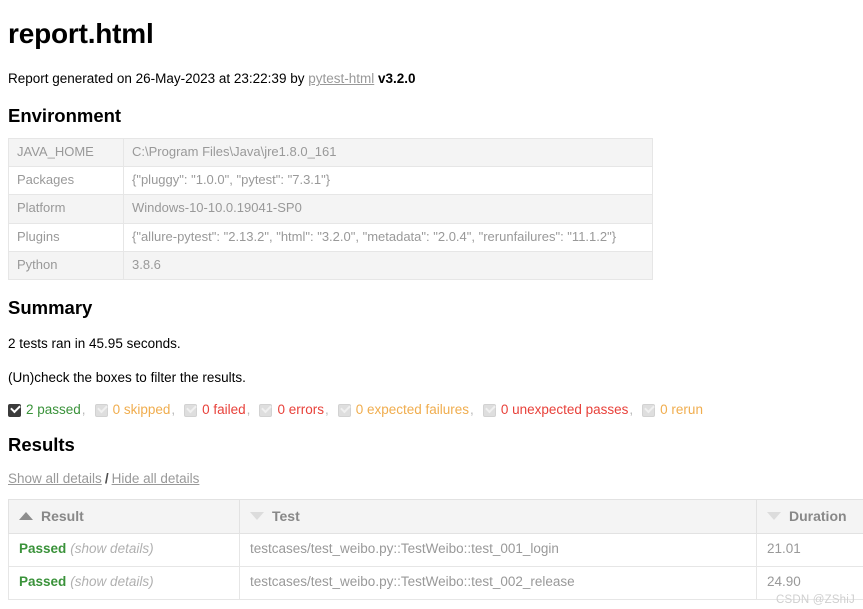 This screenshot has height=609, width=863. I want to click on filter-unexpected-passes-label: 0 unexpected passes, so click(565, 410).